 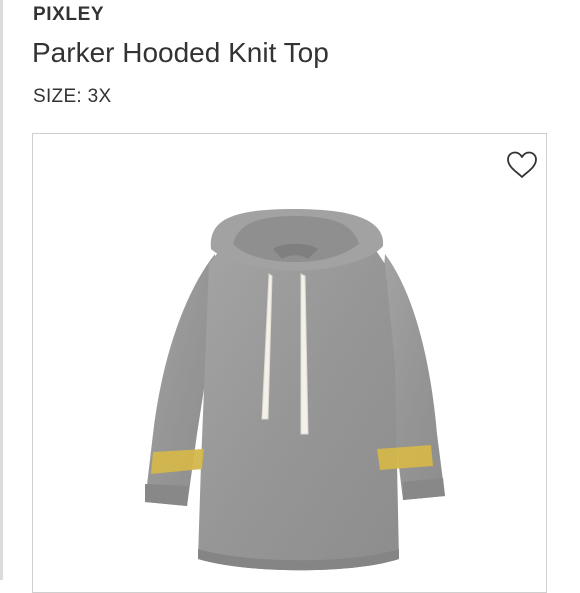 I want to click on size-label: SIZE: 3X, so click(x=72, y=96).